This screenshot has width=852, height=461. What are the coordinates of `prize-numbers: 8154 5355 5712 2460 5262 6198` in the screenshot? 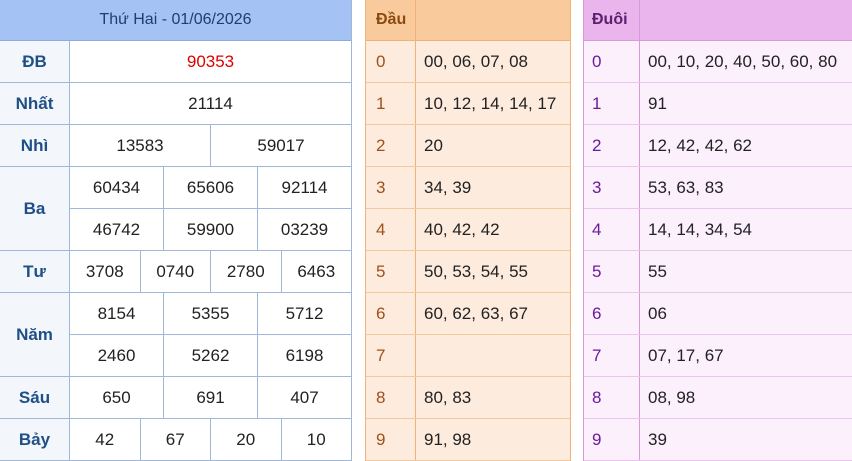 It's located at (210, 334).